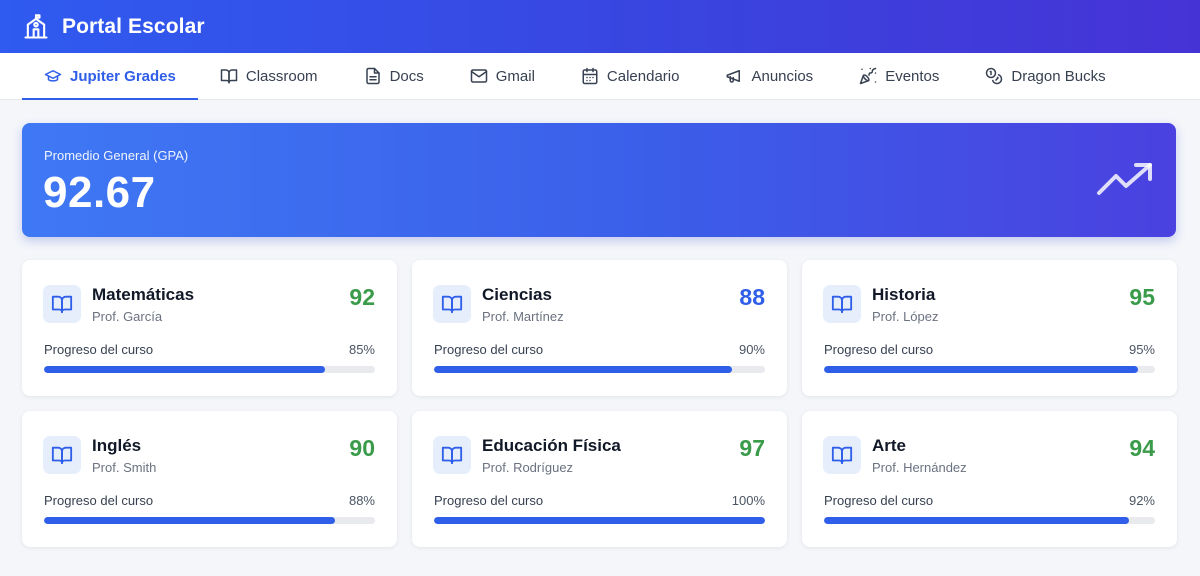  What do you see at coordinates (523, 316) in the screenshot?
I see `course-teacher: Prof. Martínez` at bounding box center [523, 316].